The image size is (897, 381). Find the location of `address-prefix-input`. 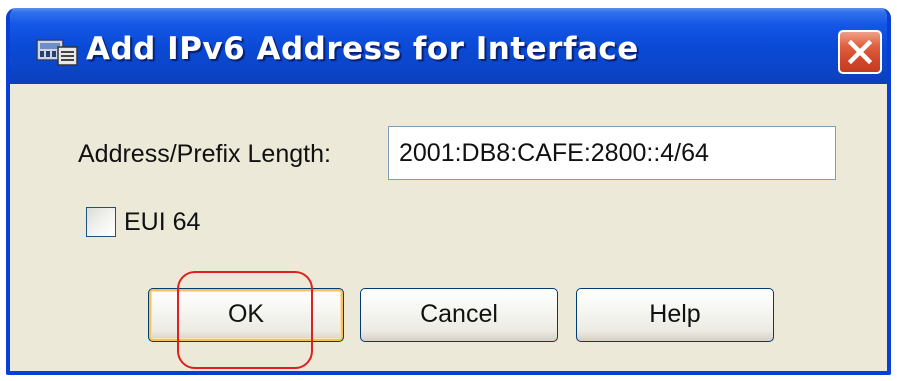

address-prefix-input is located at coordinates (612, 153).